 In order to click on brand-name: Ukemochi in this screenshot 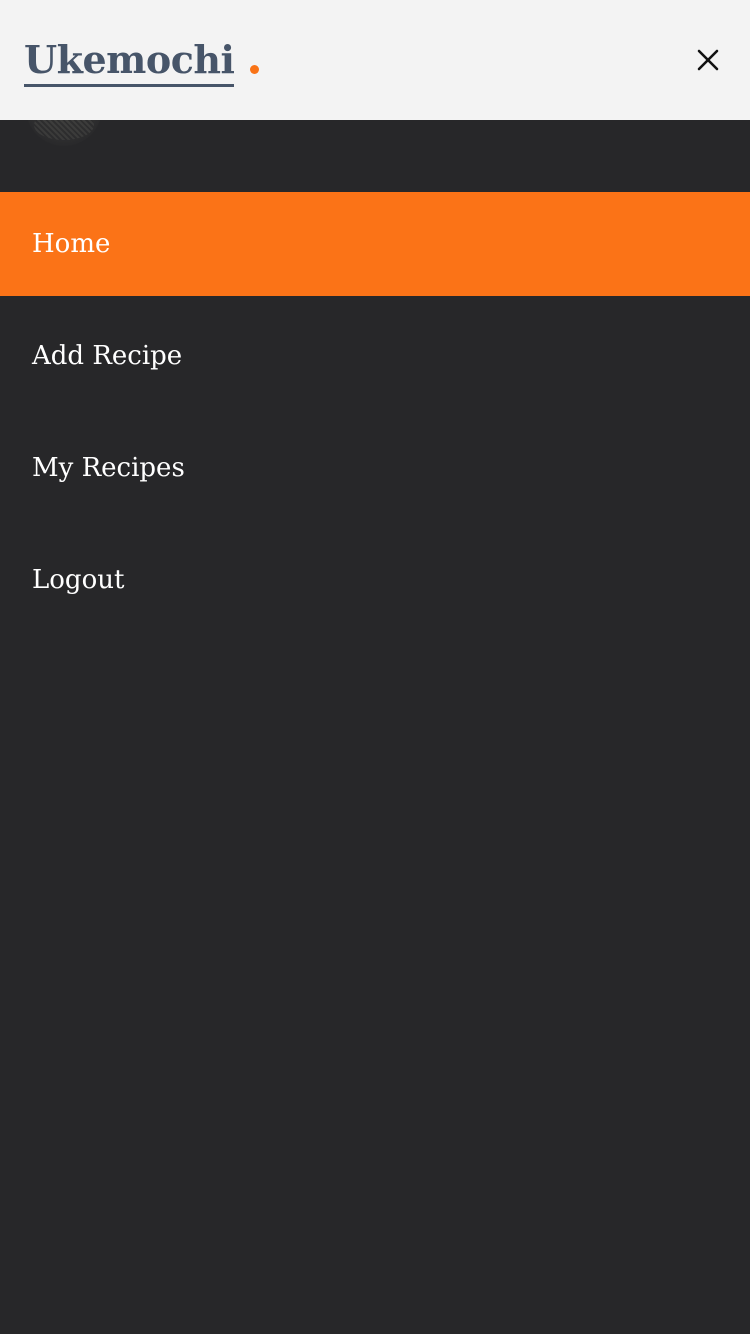, I will do `click(129, 61)`.